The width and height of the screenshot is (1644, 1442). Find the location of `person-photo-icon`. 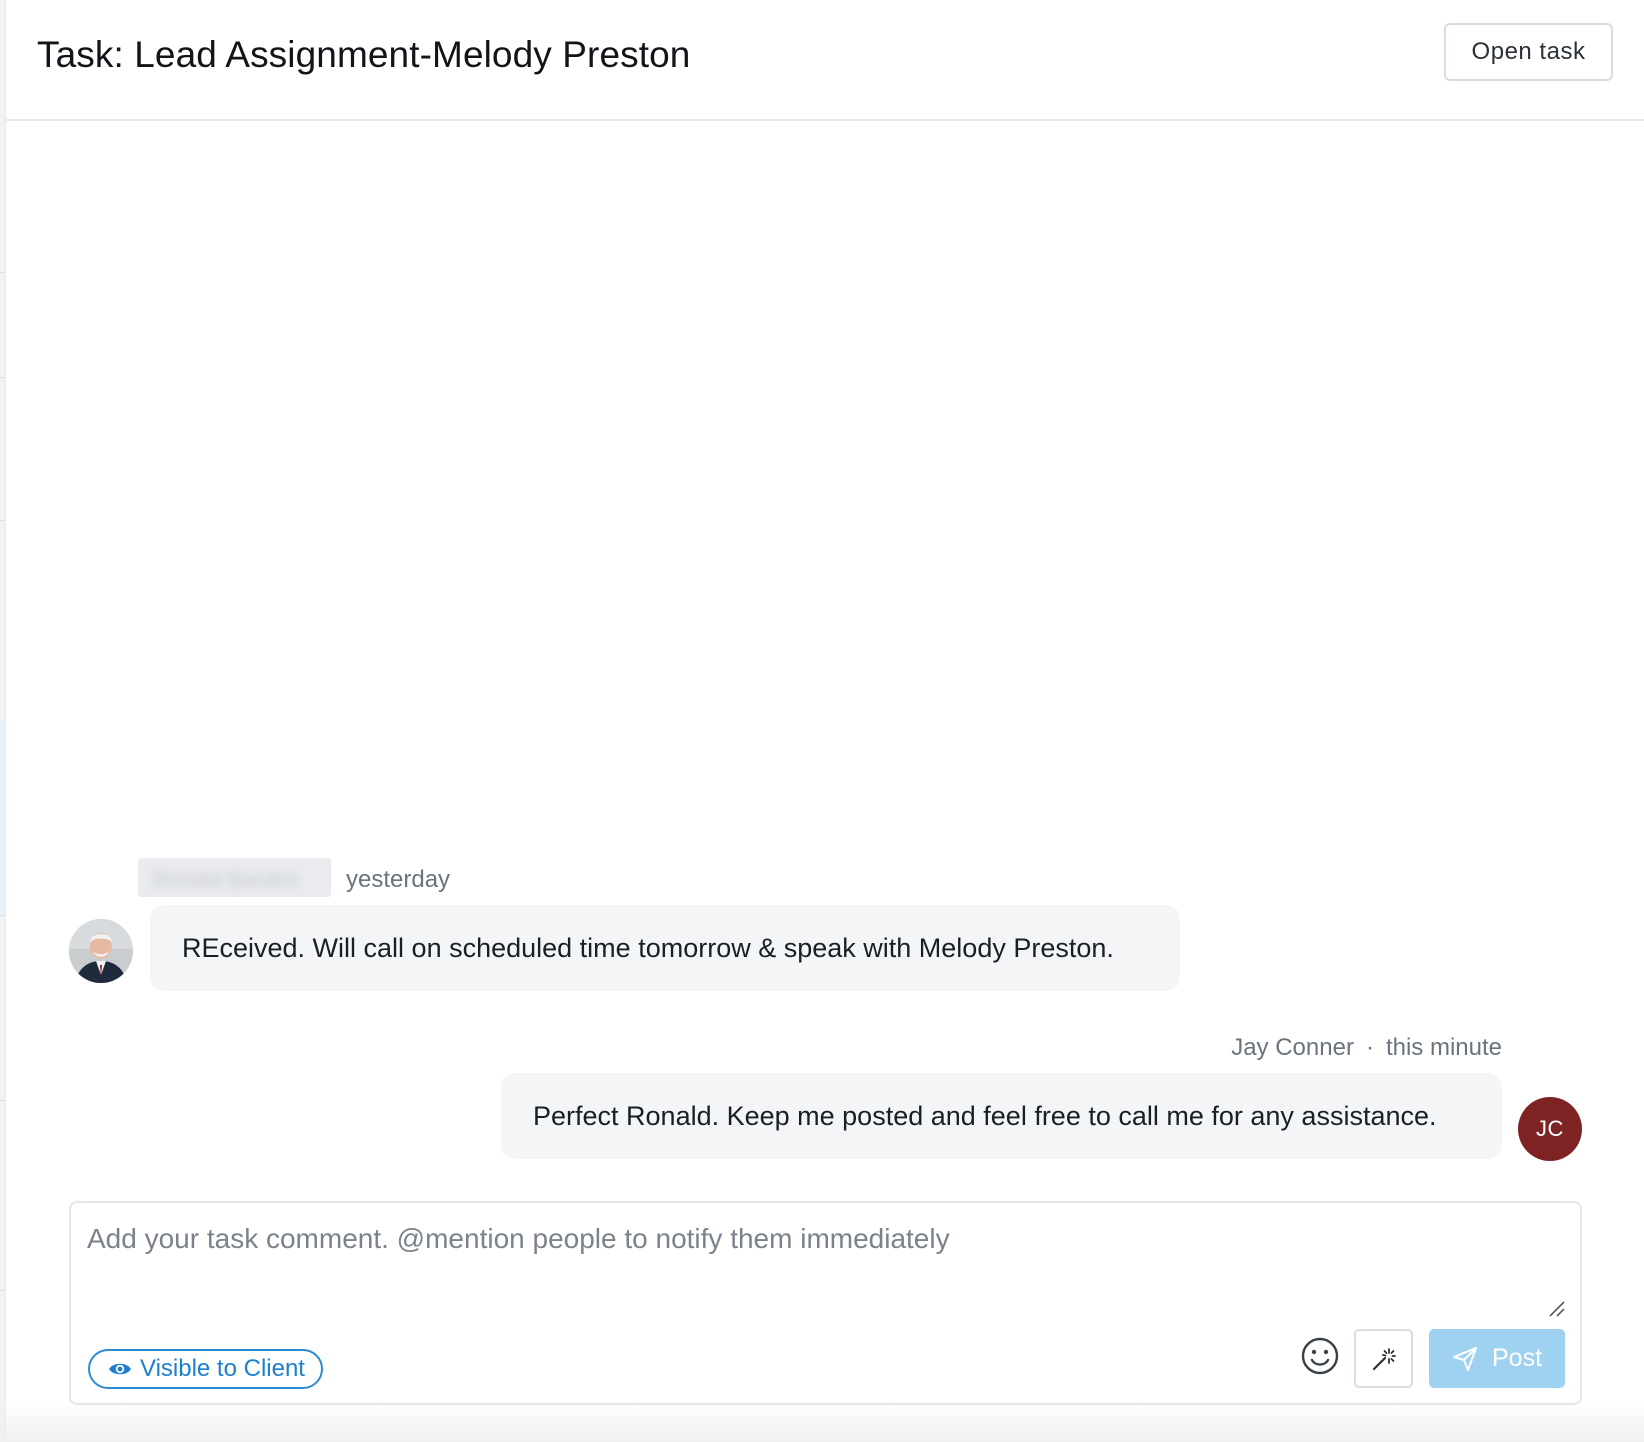

person-photo-icon is located at coordinates (101, 951).